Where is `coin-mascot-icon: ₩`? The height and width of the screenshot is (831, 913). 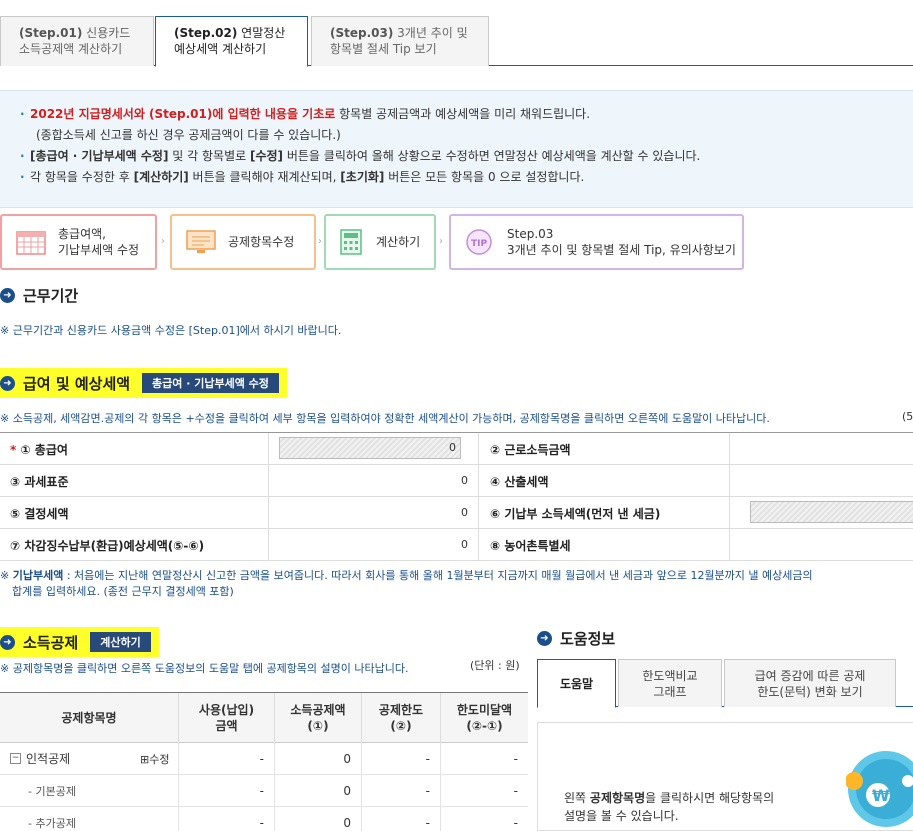 coin-mascot-icon: ₩ is located at coordinates (879, 789).